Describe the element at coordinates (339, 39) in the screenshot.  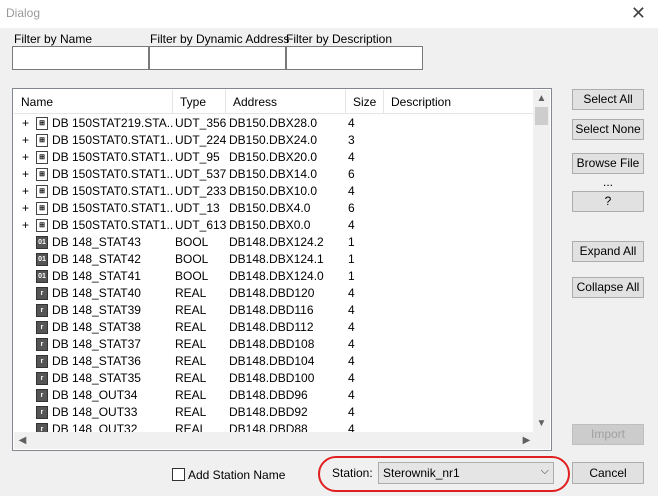
I see `filter-description-label: Filter by Description` at that location.